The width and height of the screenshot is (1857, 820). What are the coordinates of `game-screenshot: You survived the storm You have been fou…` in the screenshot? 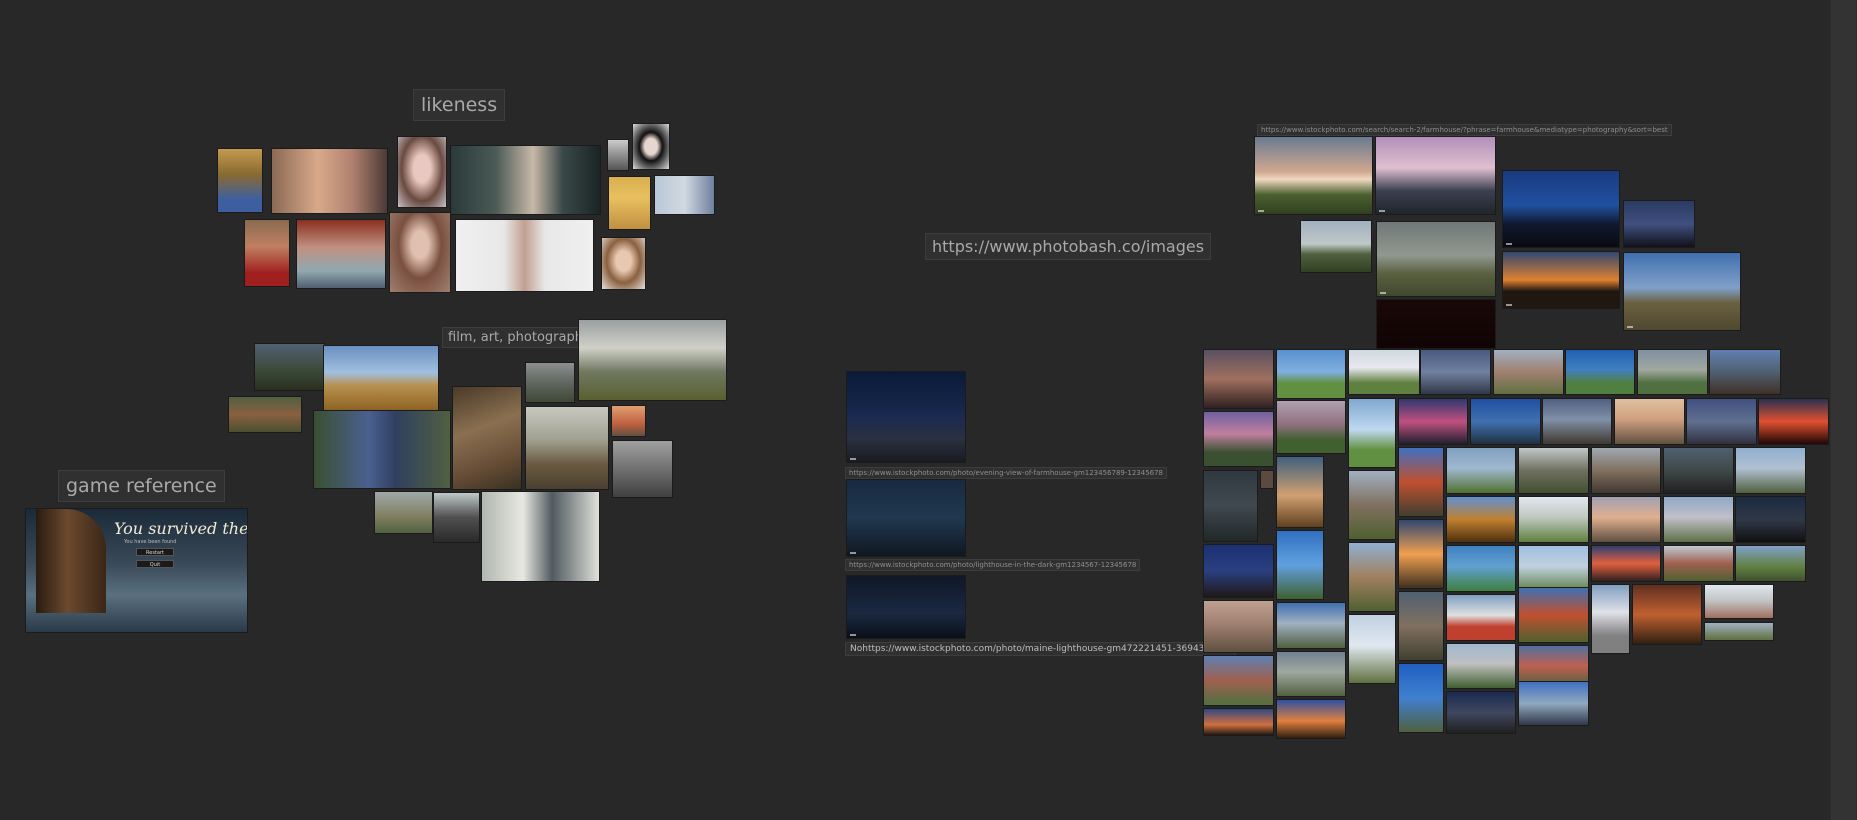 It's located at (136, 570).